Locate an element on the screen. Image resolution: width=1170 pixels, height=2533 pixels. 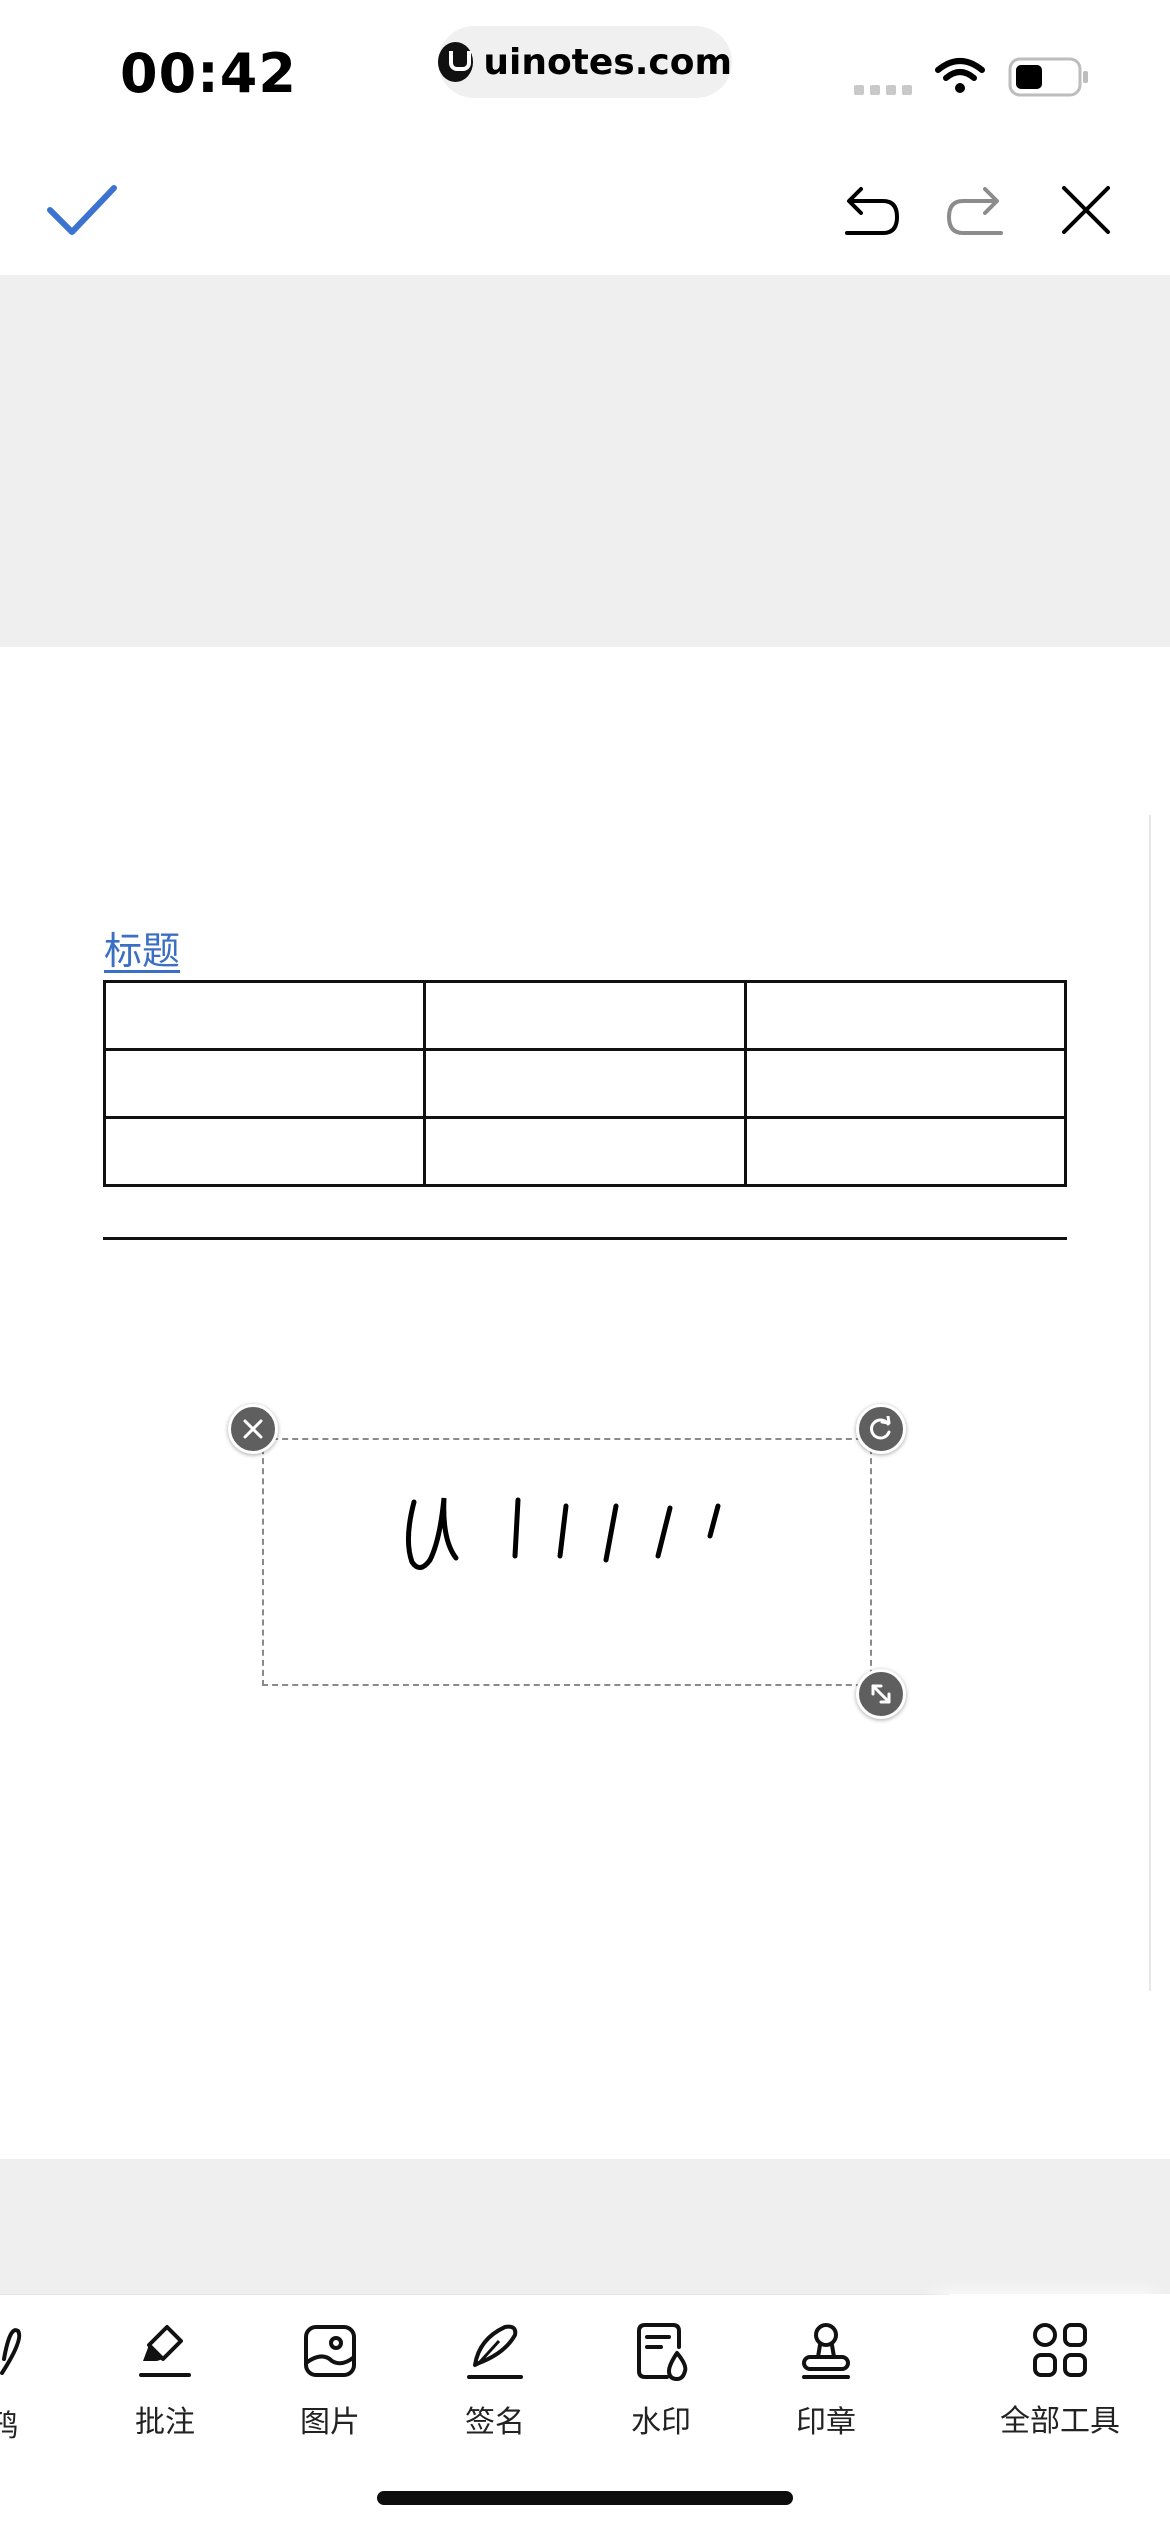
tool-image: 图片 is located at coordinates (330, 2380).